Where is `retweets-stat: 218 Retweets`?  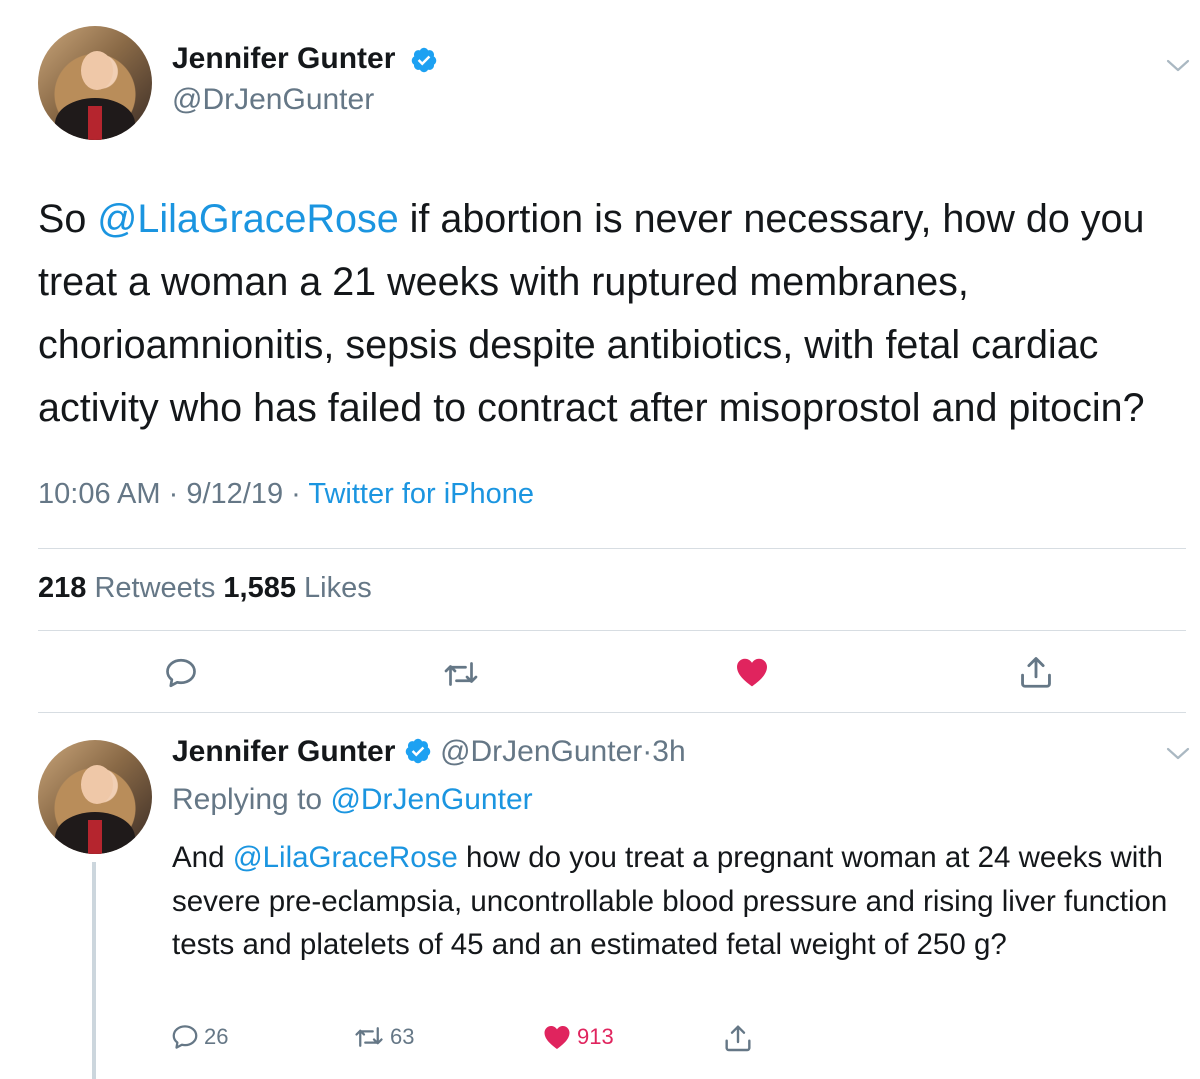
retweets-stat: 218 Retweets is located at coordinates (126, 588).